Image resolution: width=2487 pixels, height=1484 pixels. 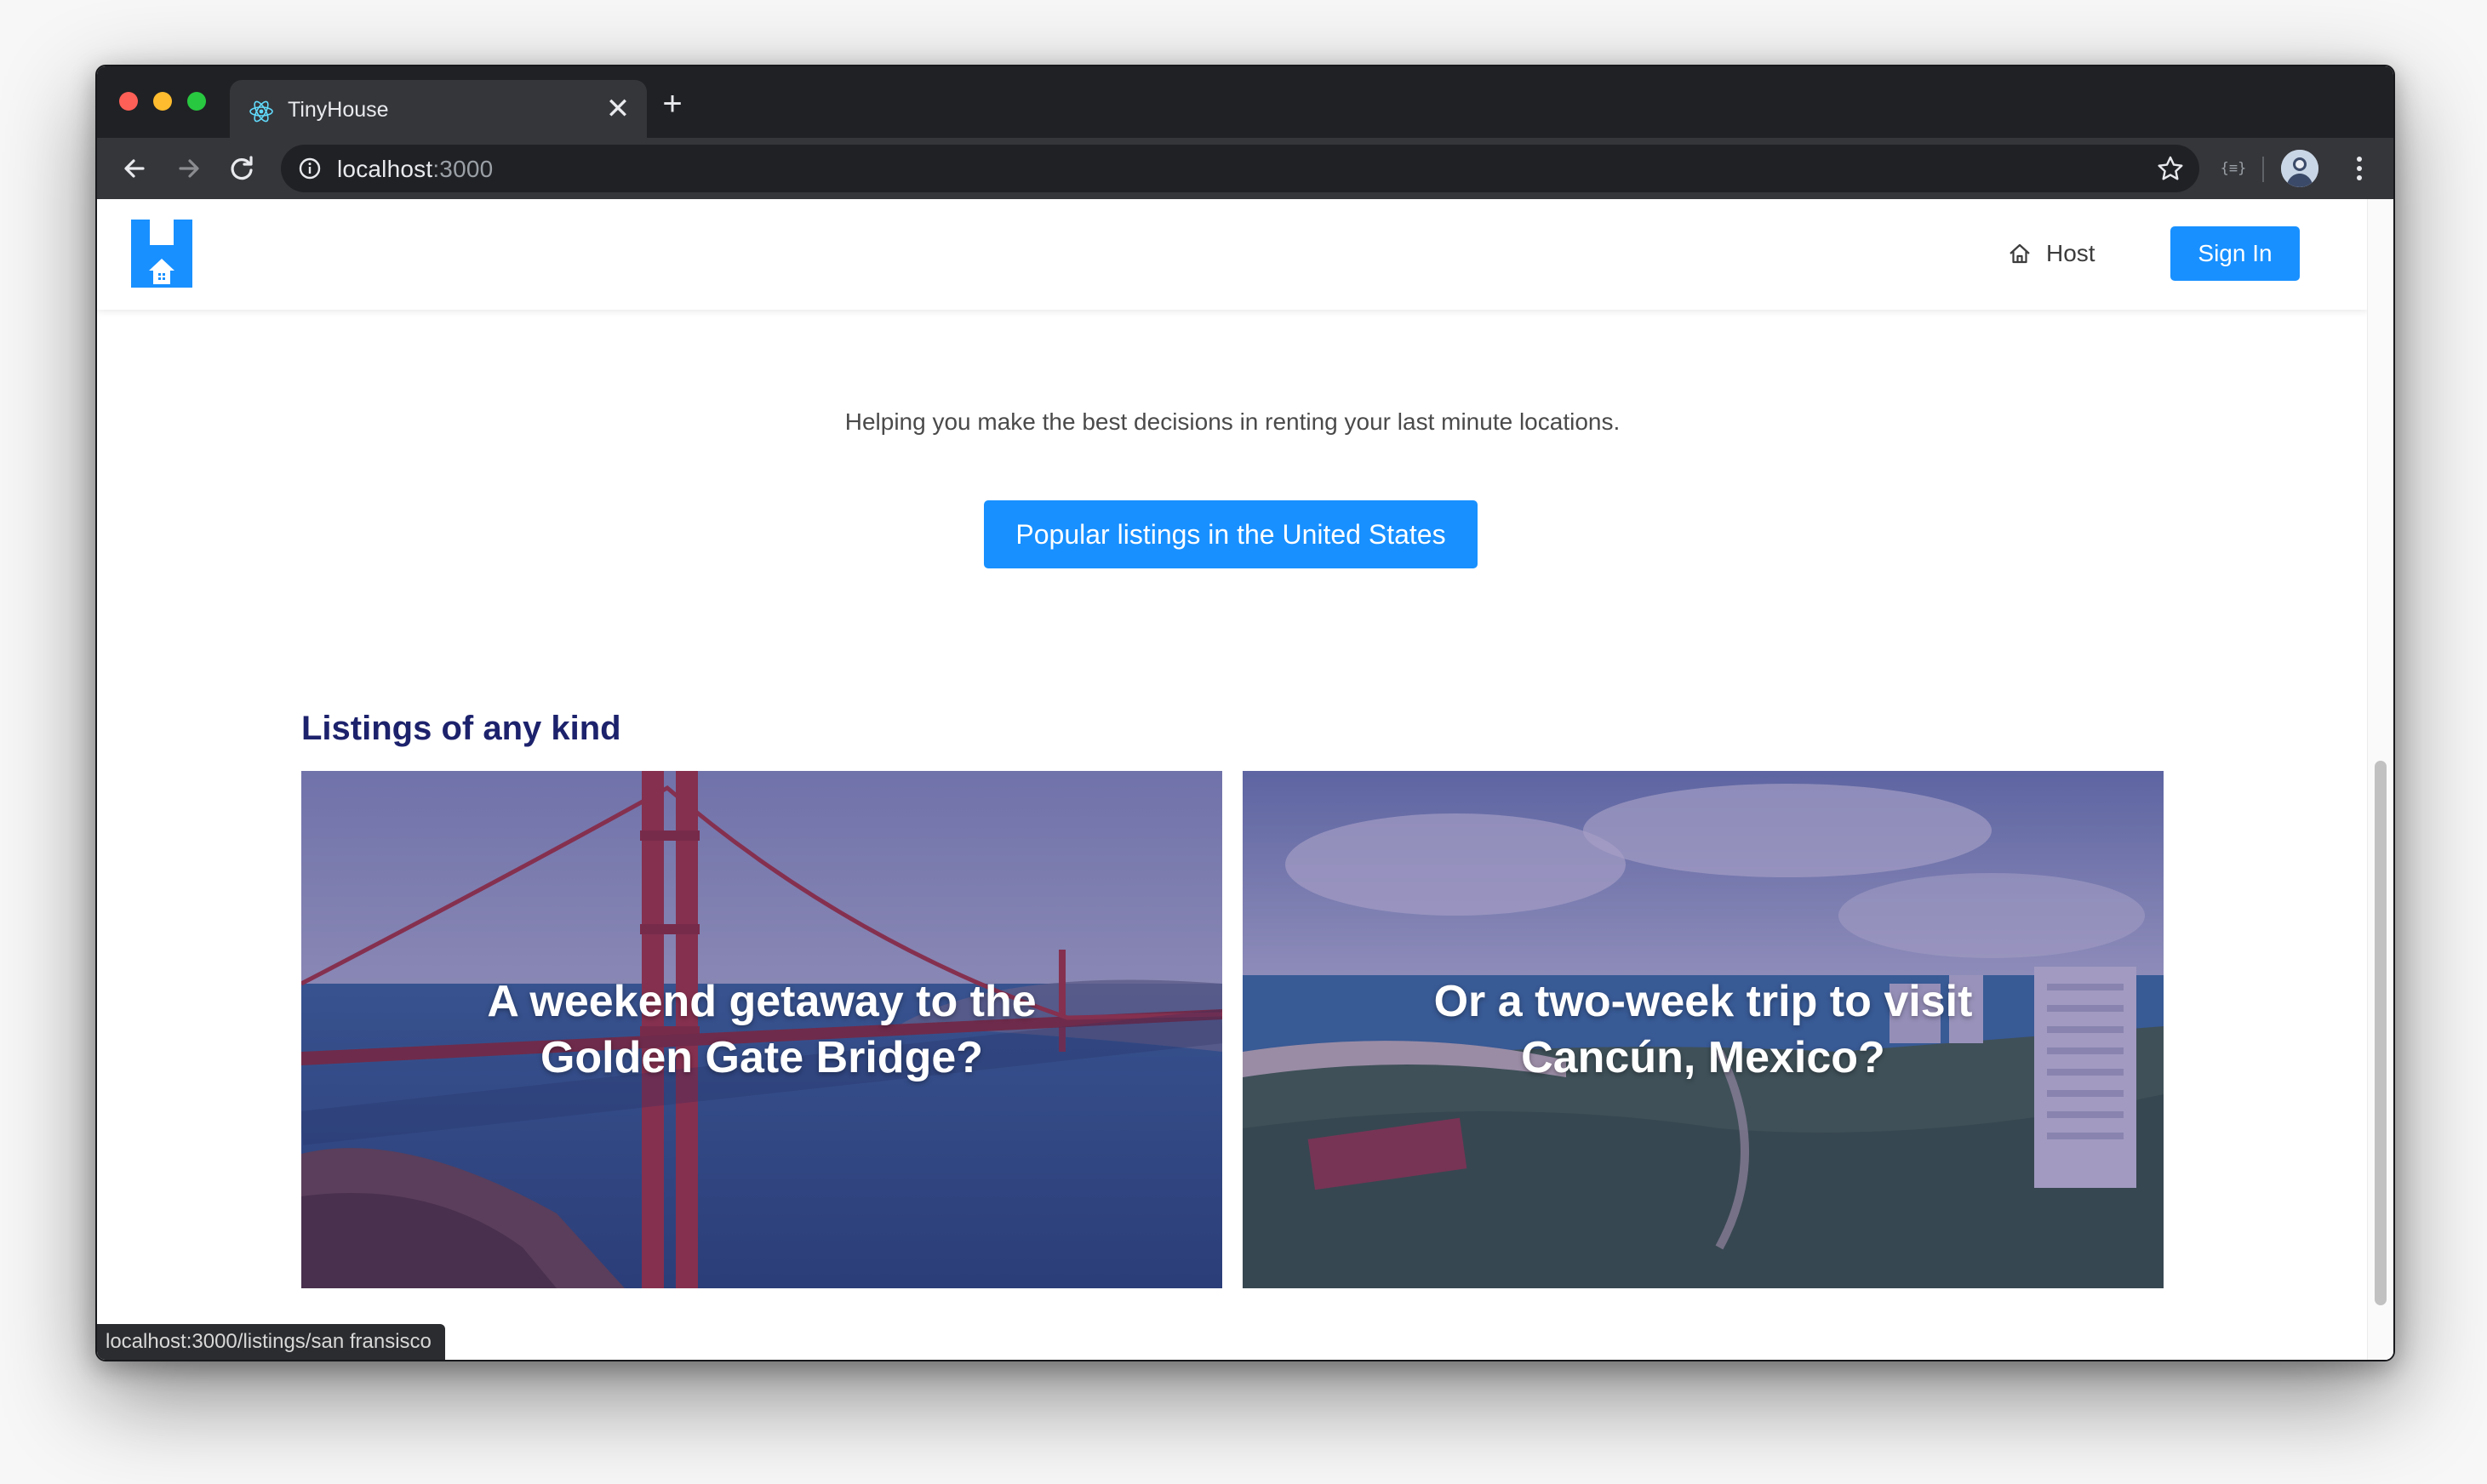 What do you see at coordinates (310, 168) in the screenshot?
I see `info-icon` at bounding box center [310, 168].